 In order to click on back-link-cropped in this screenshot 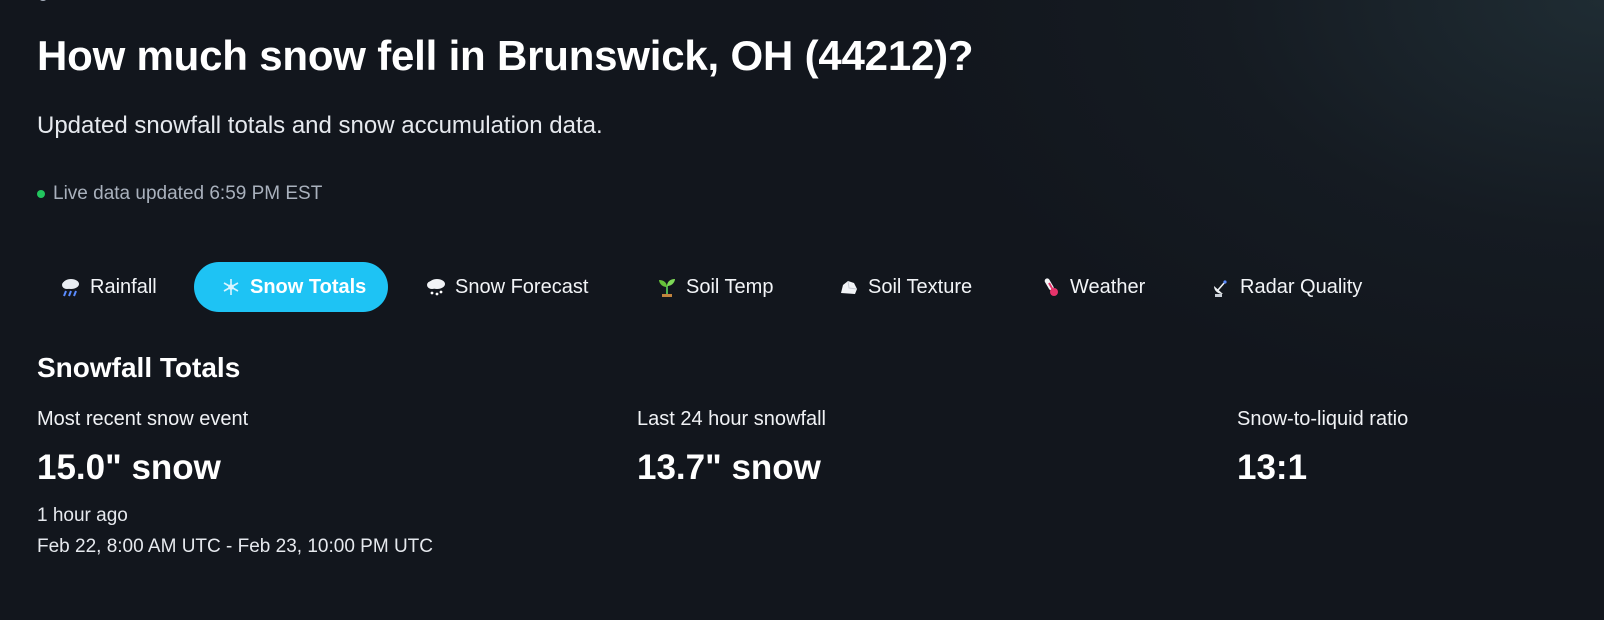, I will do `click(43, 2)`.